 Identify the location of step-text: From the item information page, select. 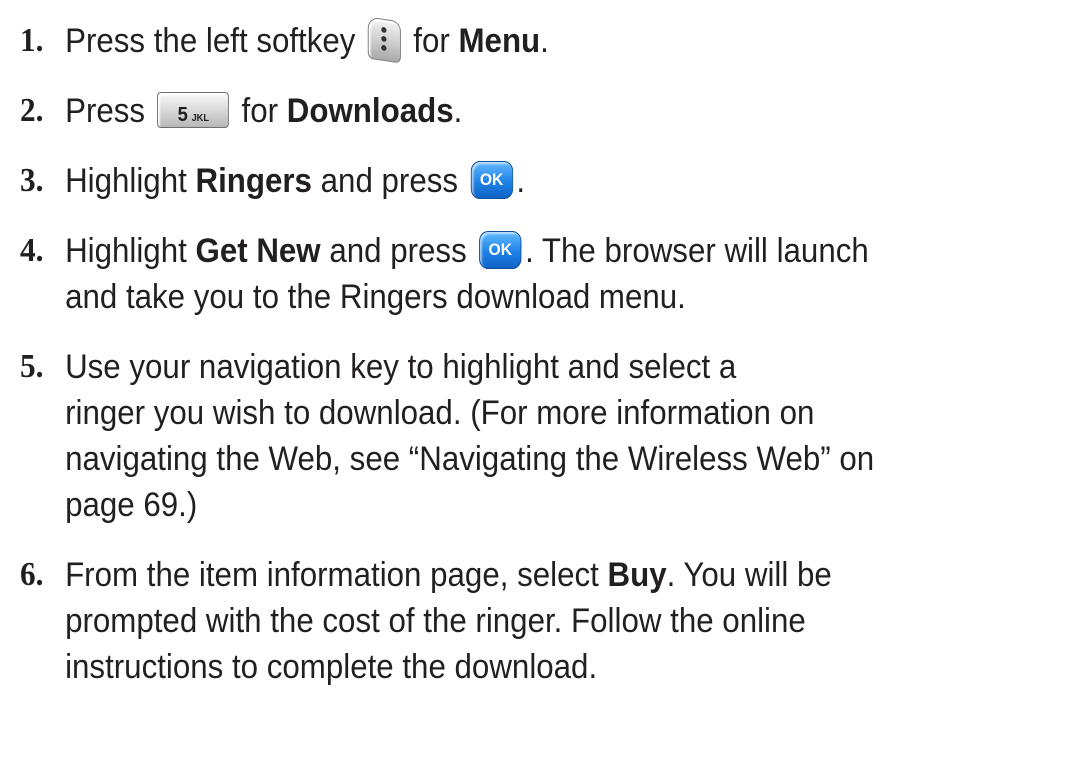
(336, 575).